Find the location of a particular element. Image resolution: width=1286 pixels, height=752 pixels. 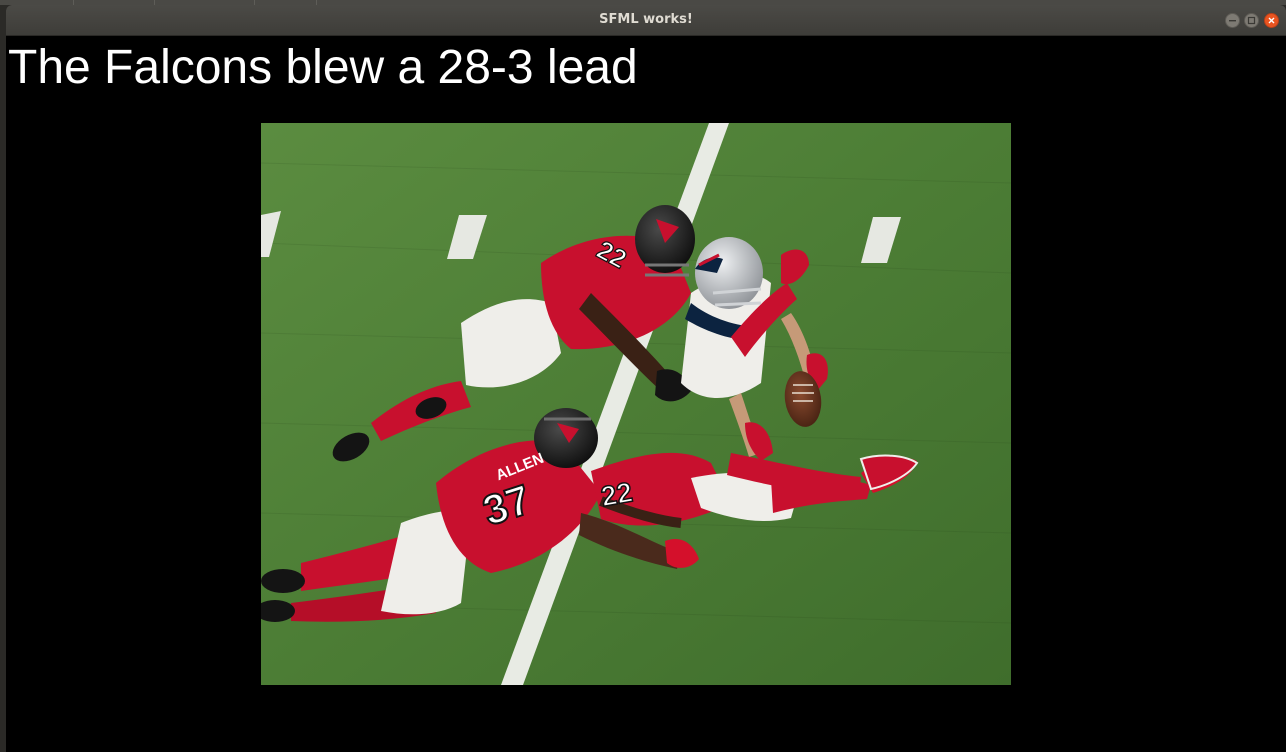

close-icon is located at coordinates (1271, 20).